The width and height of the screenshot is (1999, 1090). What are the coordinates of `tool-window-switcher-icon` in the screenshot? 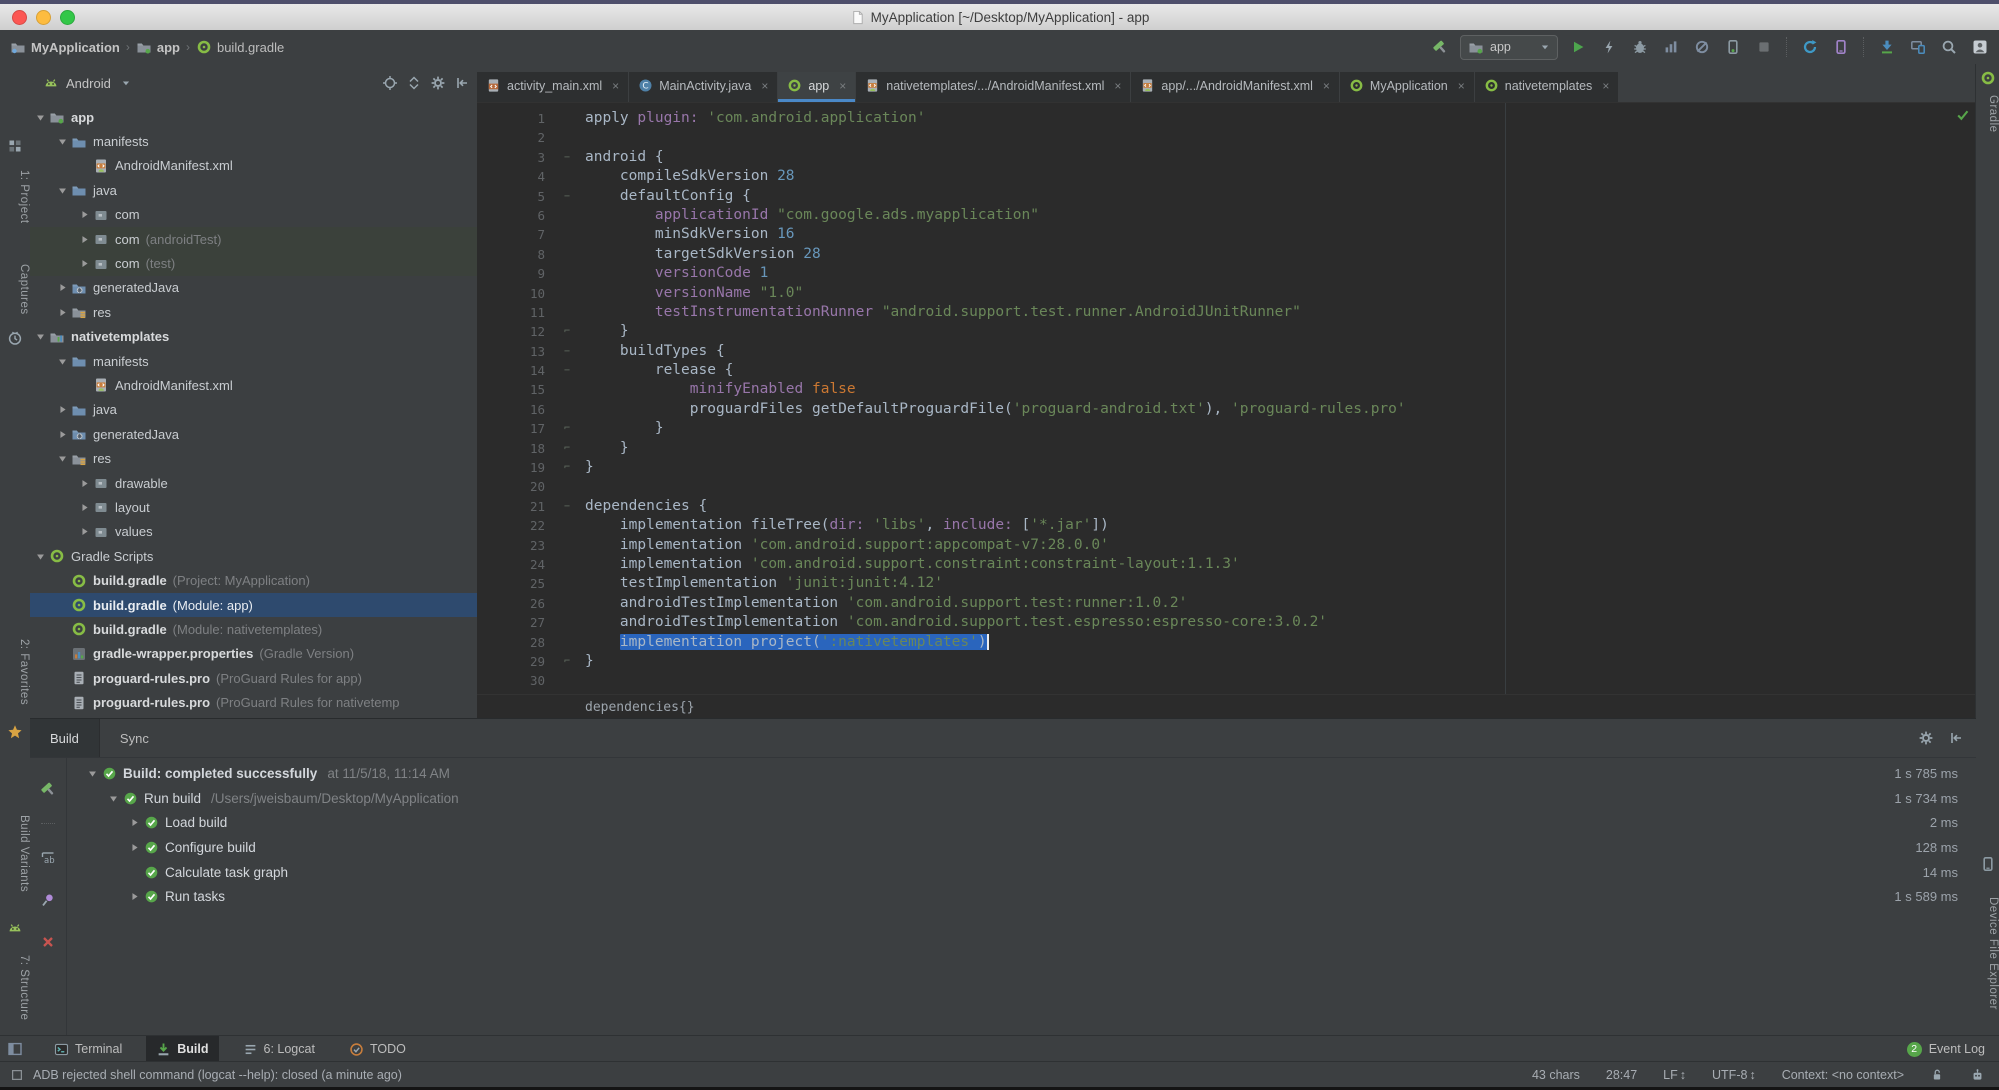 It's located at (15, 1049).